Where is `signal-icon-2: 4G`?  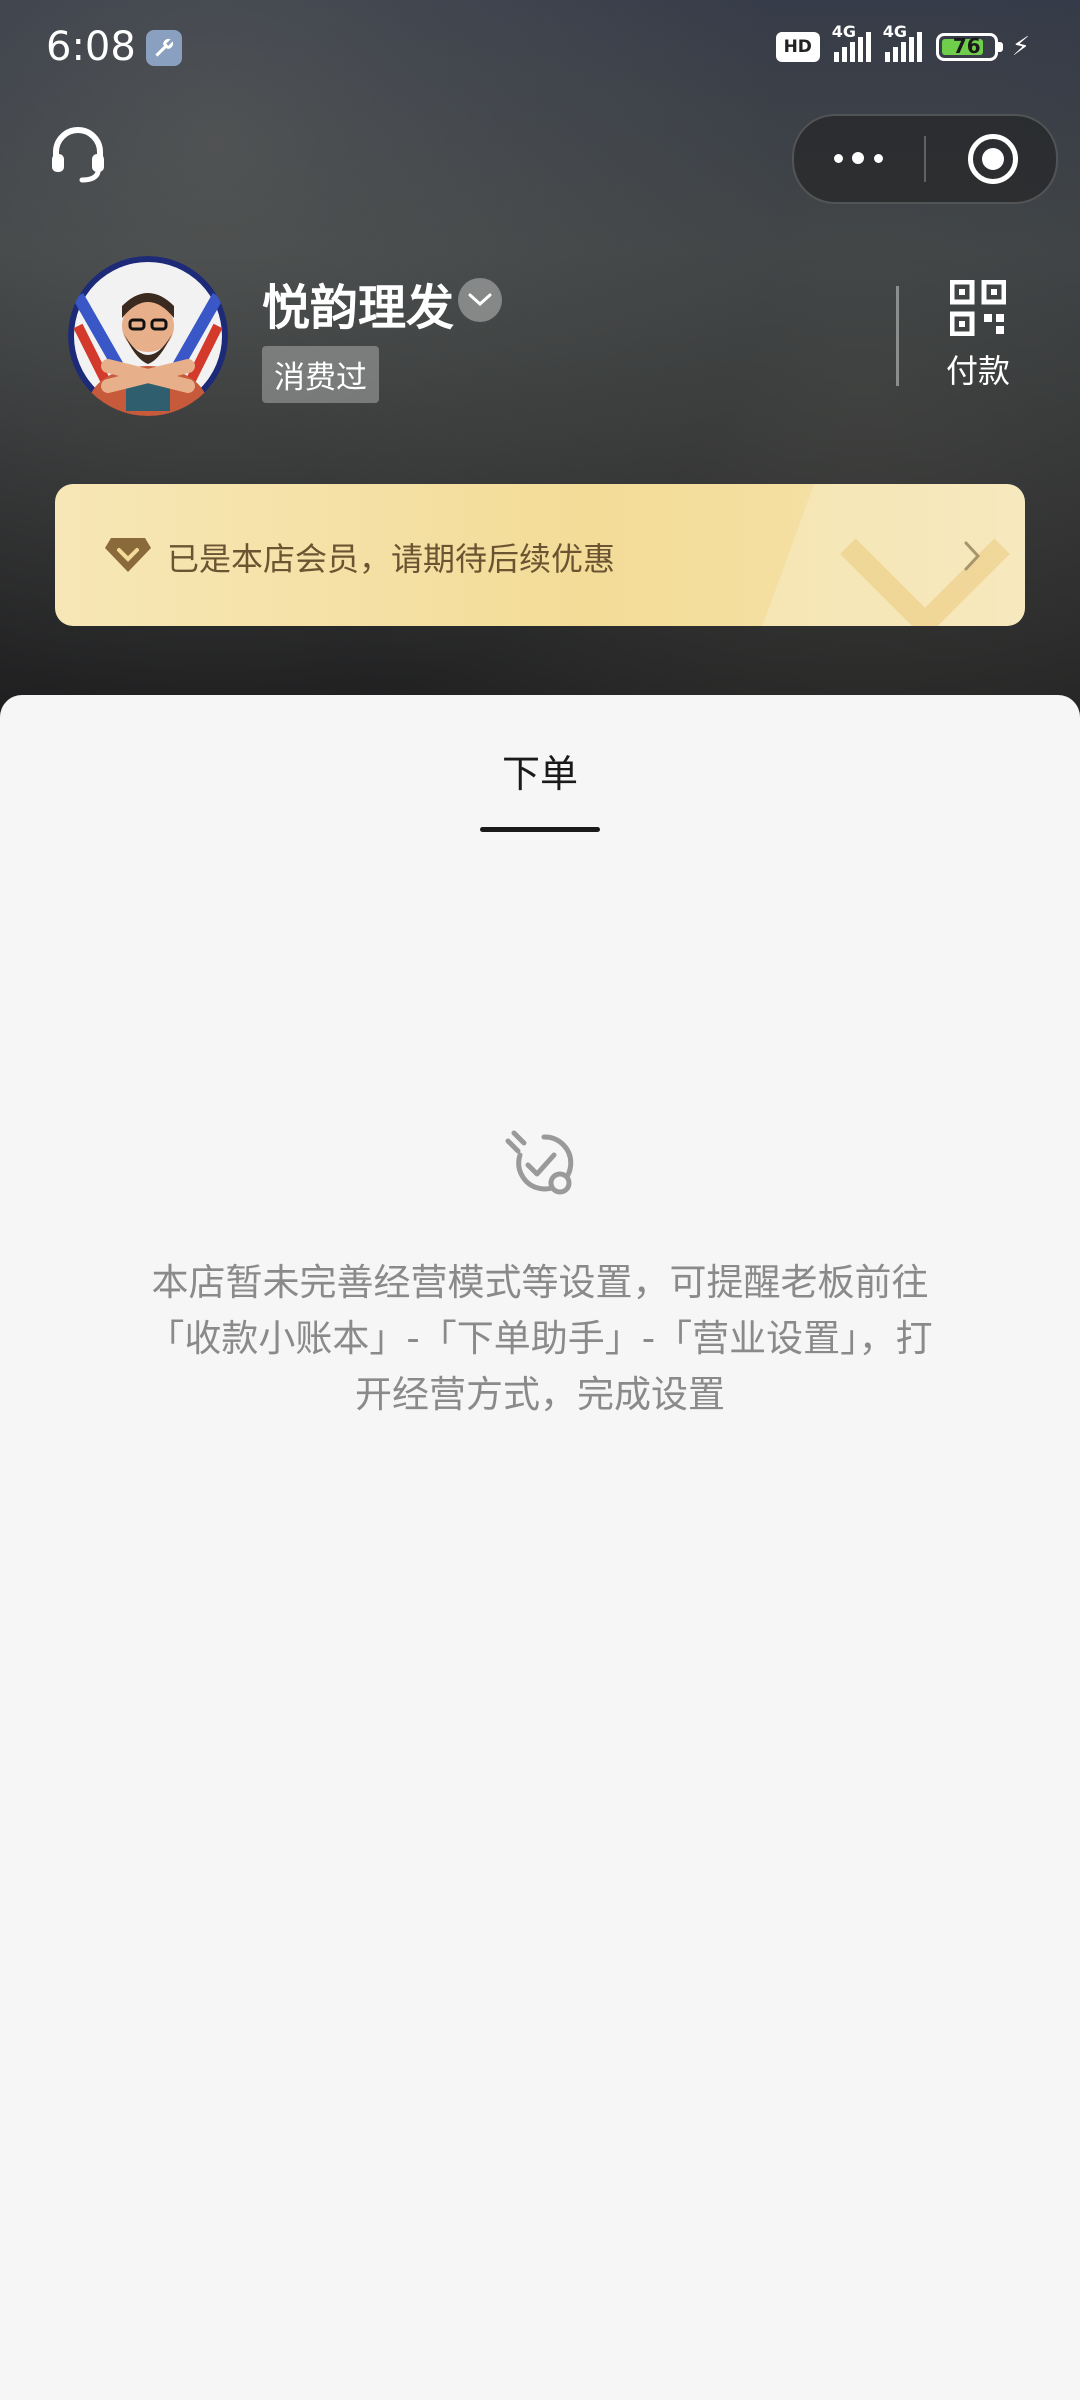 signal-icon-2: 4G is located at coordinates (902, 42).